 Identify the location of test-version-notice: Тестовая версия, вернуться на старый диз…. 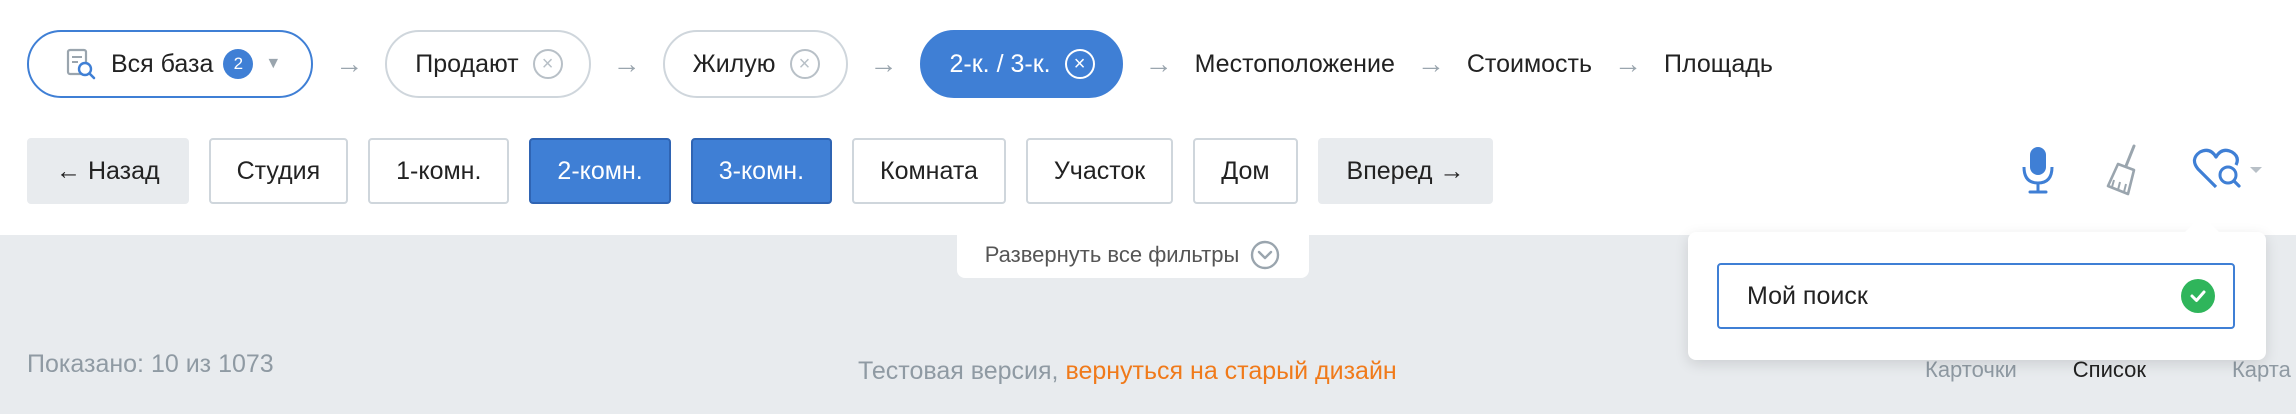
(1127, 371).